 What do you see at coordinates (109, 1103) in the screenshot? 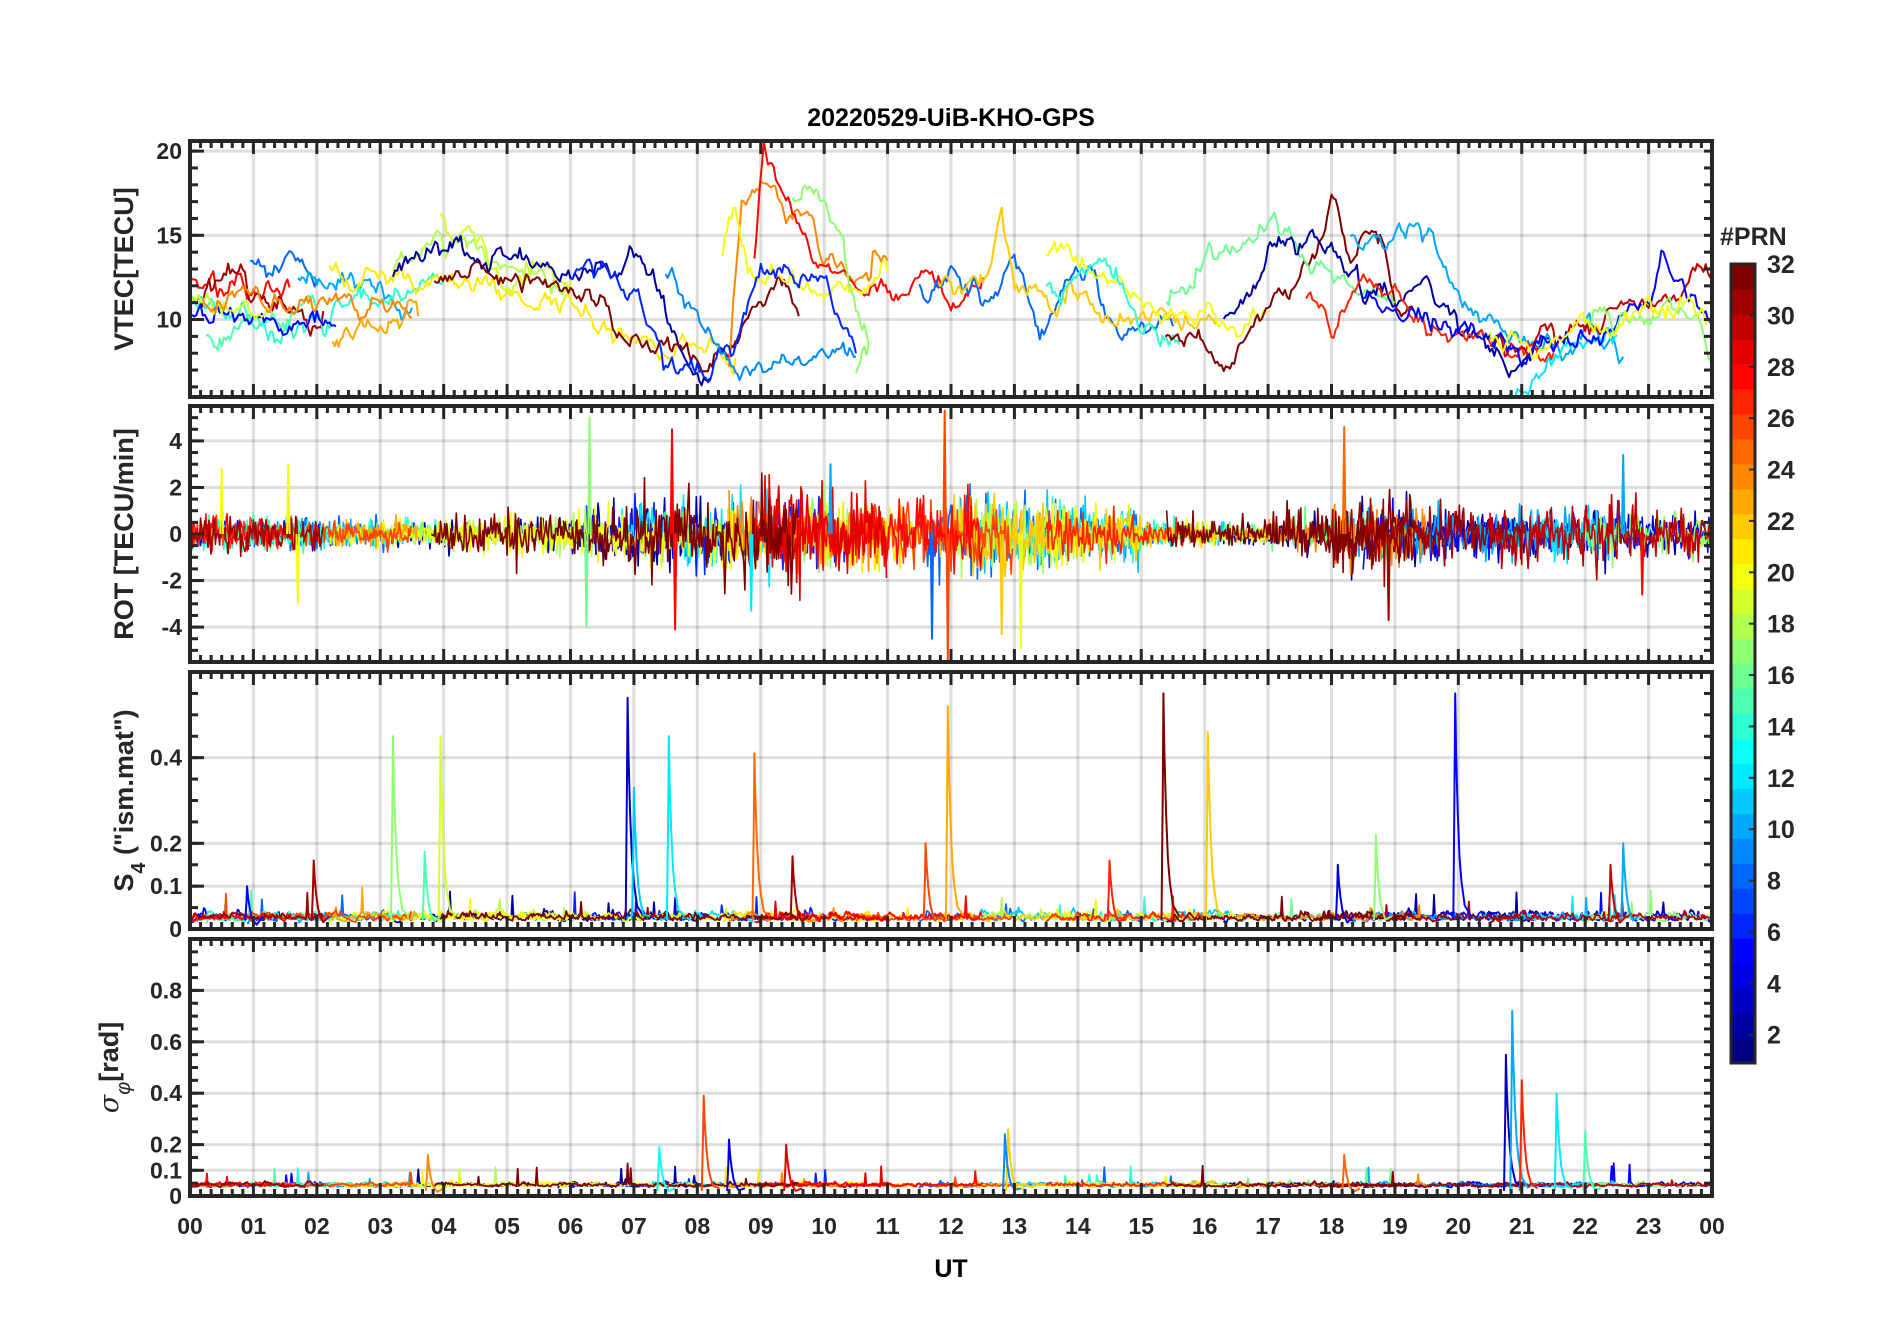
I see `y-label-symbol: σ` at bounding box center [109, 1103].